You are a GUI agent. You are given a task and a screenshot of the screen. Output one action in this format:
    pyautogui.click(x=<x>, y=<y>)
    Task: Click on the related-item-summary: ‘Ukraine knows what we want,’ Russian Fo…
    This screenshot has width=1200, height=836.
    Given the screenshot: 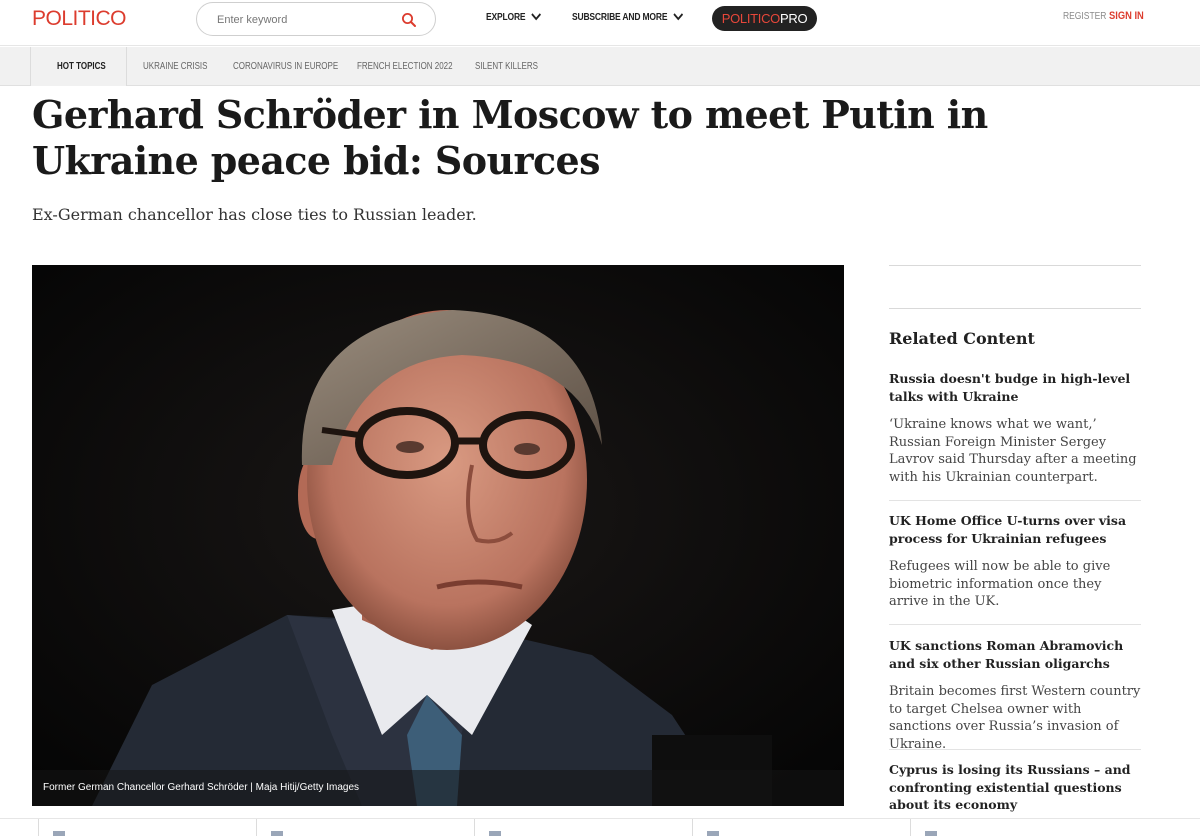 What is the action you would take?
    pyautogui.click(x=1013, y=451)
    